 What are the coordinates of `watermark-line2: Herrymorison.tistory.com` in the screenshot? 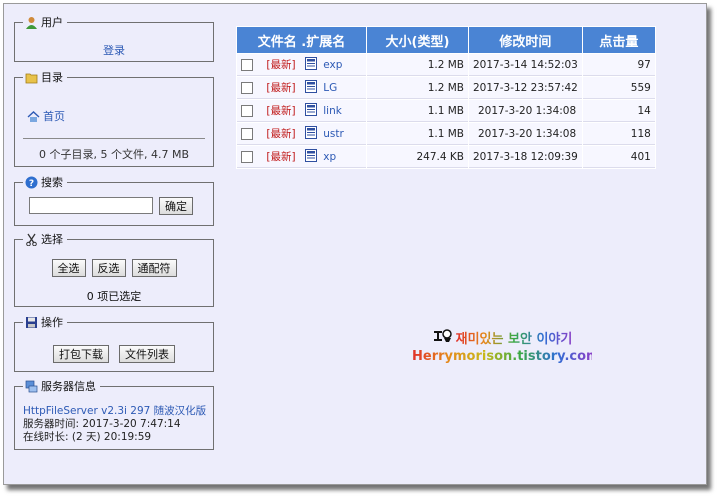 It's located at (506, 356).